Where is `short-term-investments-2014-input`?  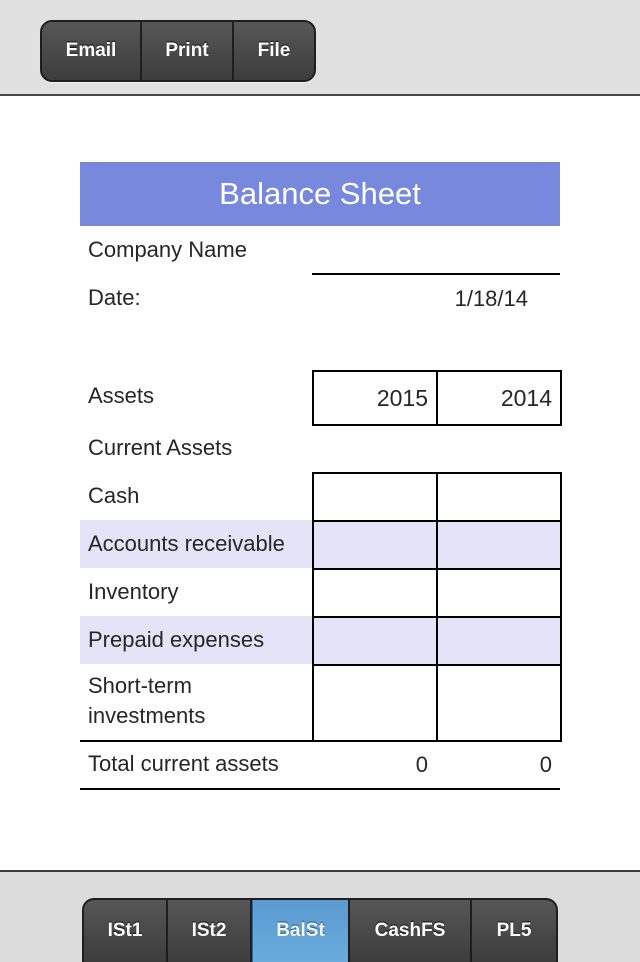 short-term-investments-2014-input is located at coordinates (499, 703).